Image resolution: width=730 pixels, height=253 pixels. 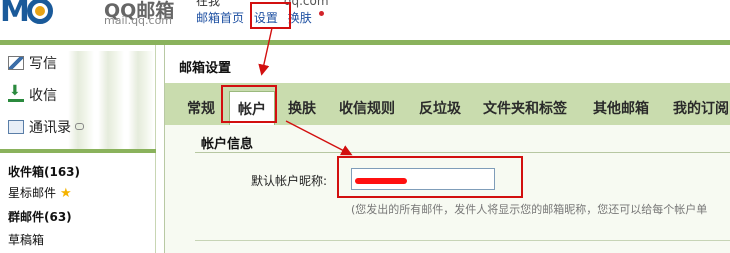 What do you see at coordinates (529, 209) in the screenshot?
I see `nickname-hint: (您发出的所有邮件，发件人将显示您的邮箱昵称，您还可以给每个帐户单` at bounding box center [529, 209].